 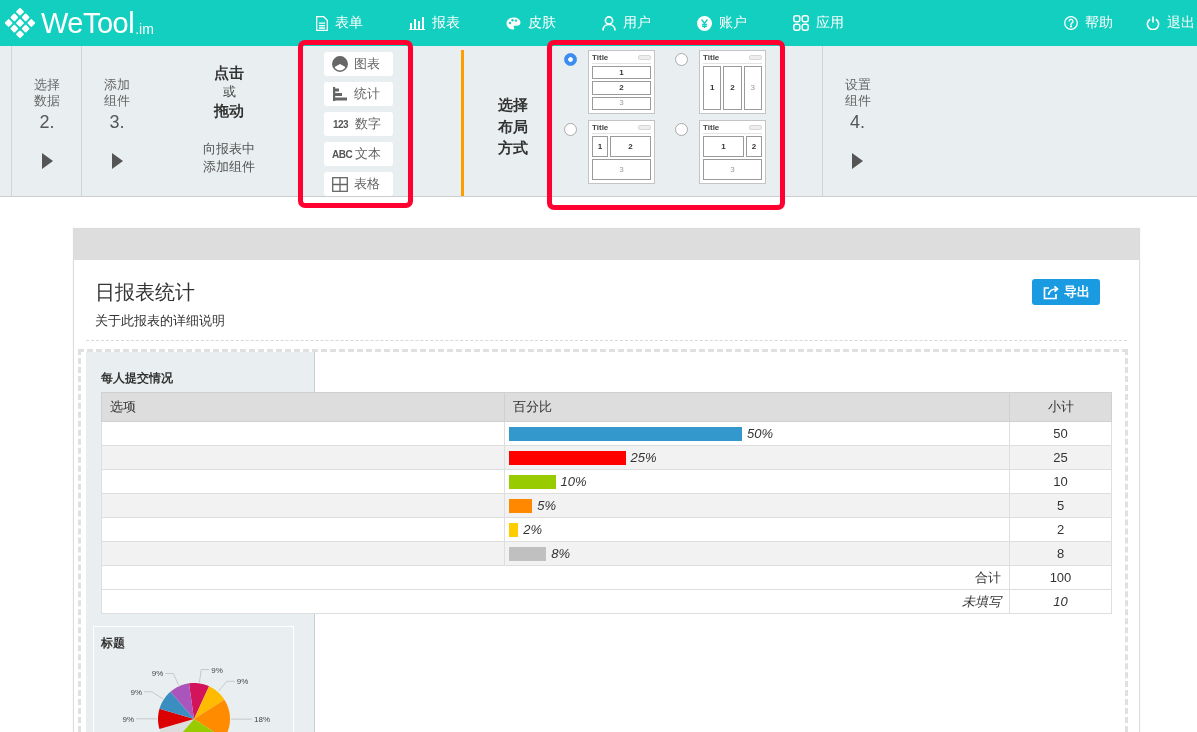 What do you see at coordinates (1060, 407) in the screenshot?
I see `column-header: 小计` at bounding box center [1060, 407].